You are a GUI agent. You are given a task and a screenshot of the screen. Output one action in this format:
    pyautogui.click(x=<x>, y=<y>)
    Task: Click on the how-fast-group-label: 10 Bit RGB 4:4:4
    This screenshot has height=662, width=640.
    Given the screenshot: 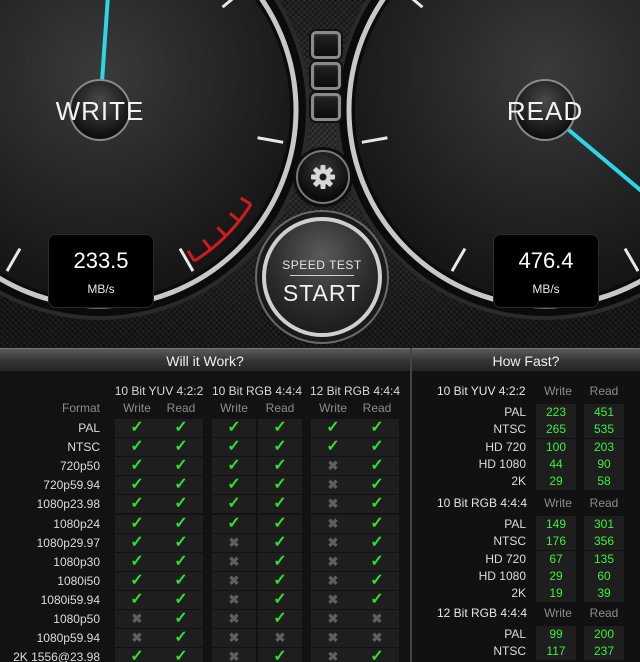 What is the action you would take?
    pyautogui.click(x=482, y=503)
    